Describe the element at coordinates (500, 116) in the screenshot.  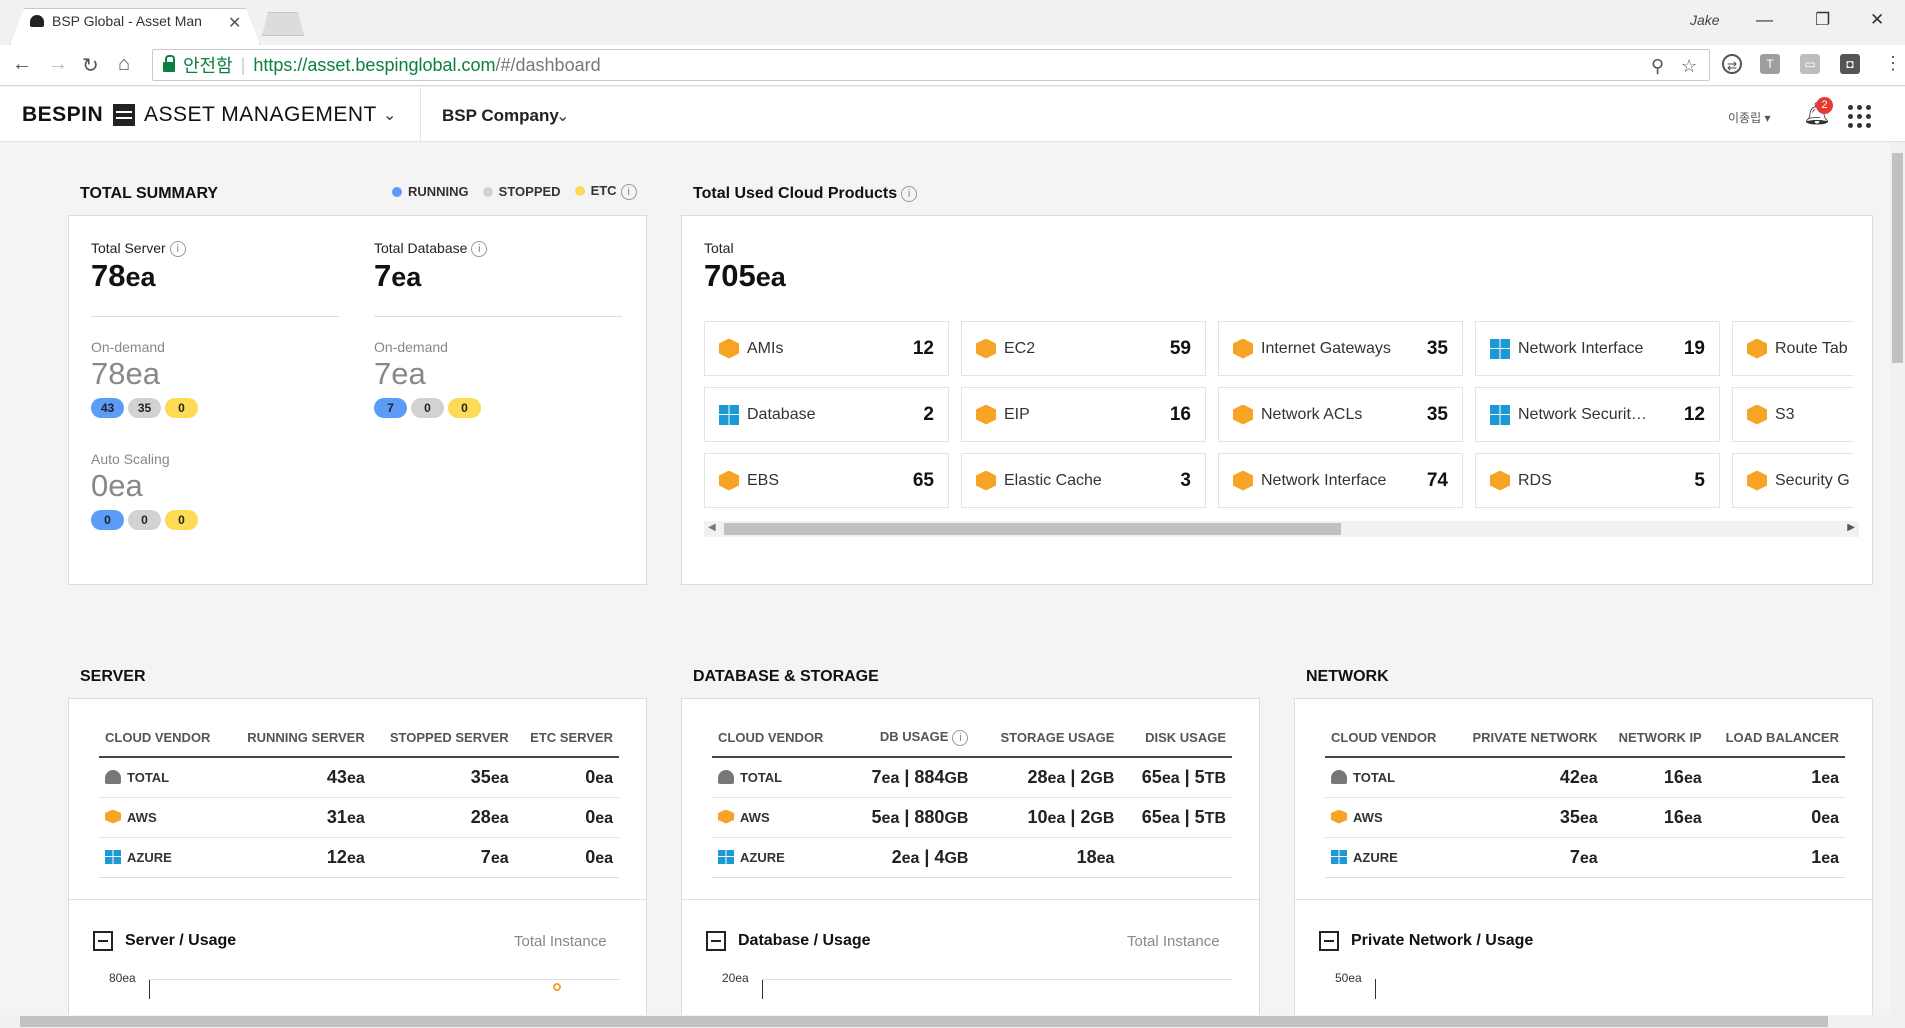
I see `company-selector: BSP Company` at that location.